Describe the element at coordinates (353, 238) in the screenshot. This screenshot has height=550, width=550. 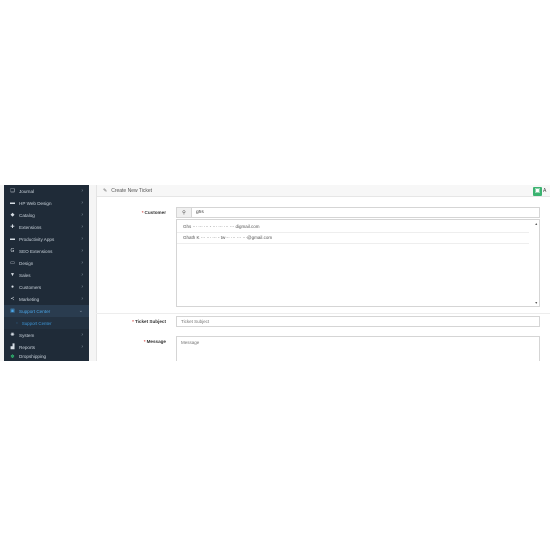
I see `customer-result-item: Ghath K ⋯ ⋯ ⋯ - tw⋯ ⋯ ⋯ ⋯@gmail.com` at that location.